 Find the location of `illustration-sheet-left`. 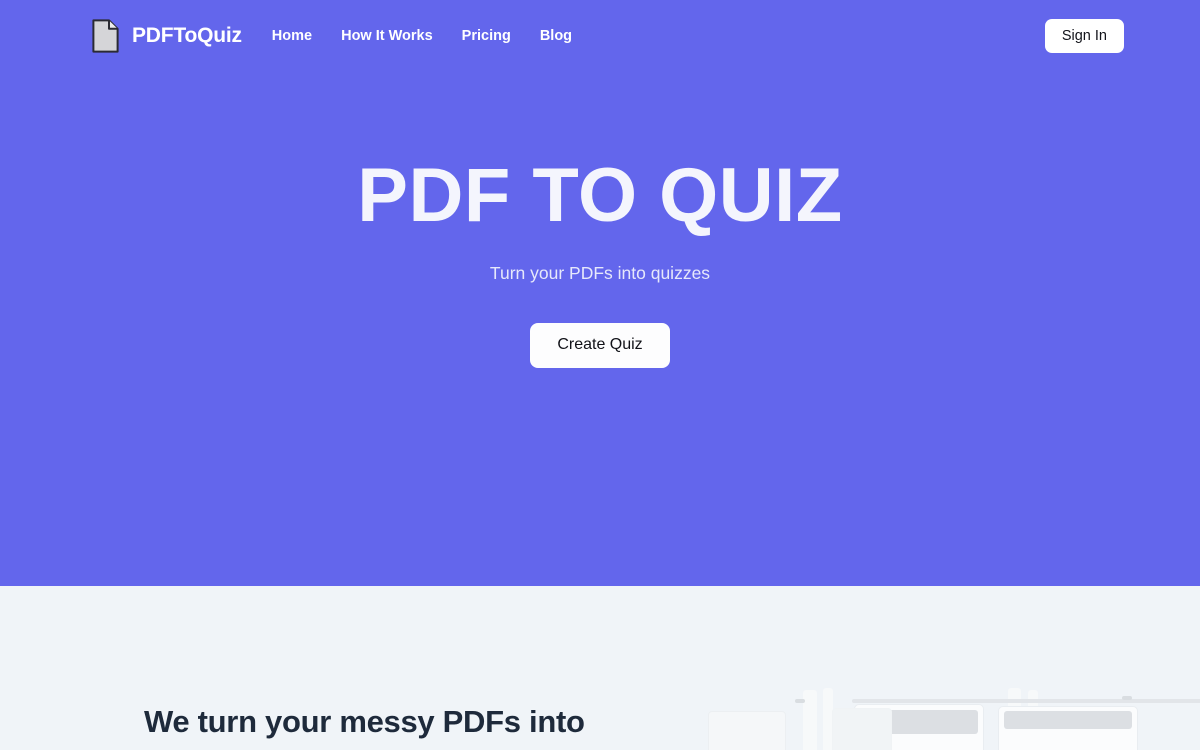

illustration-sheet-left is located at coordinates (747, 730).